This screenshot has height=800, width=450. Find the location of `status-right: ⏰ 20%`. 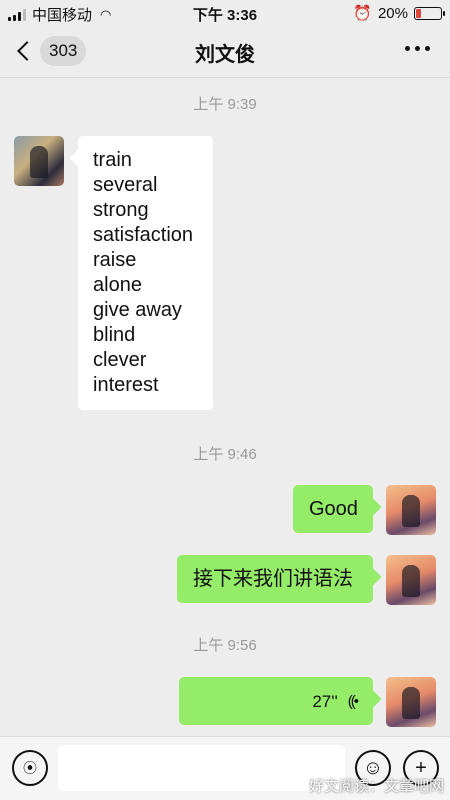

status-right: ⏰ 20% is located at coordinates (399, 13).